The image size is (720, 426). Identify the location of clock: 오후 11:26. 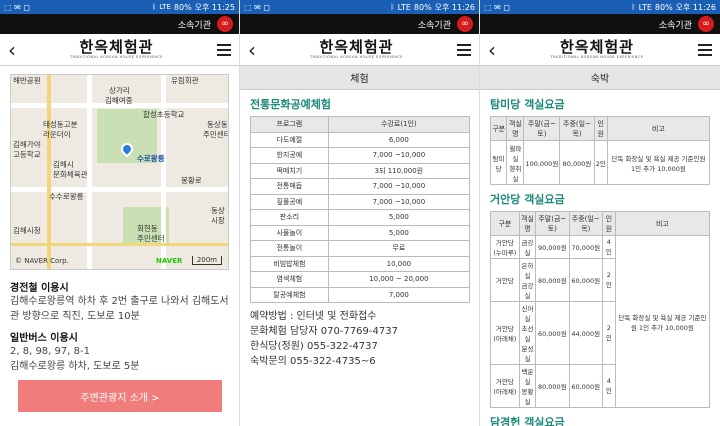
(454, 7).